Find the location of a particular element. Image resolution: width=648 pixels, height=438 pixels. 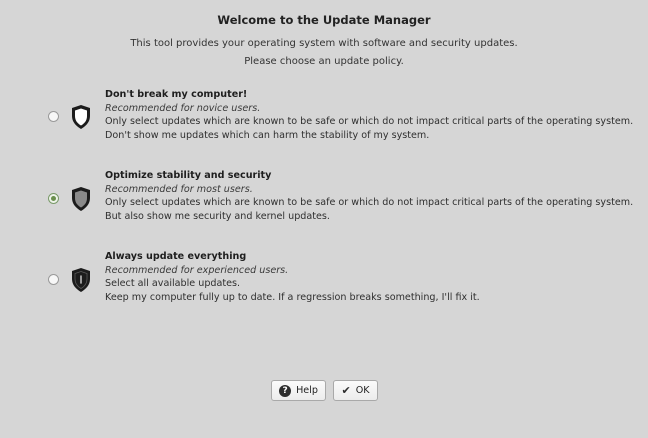

radio-most is located at coordinates (53, 198).